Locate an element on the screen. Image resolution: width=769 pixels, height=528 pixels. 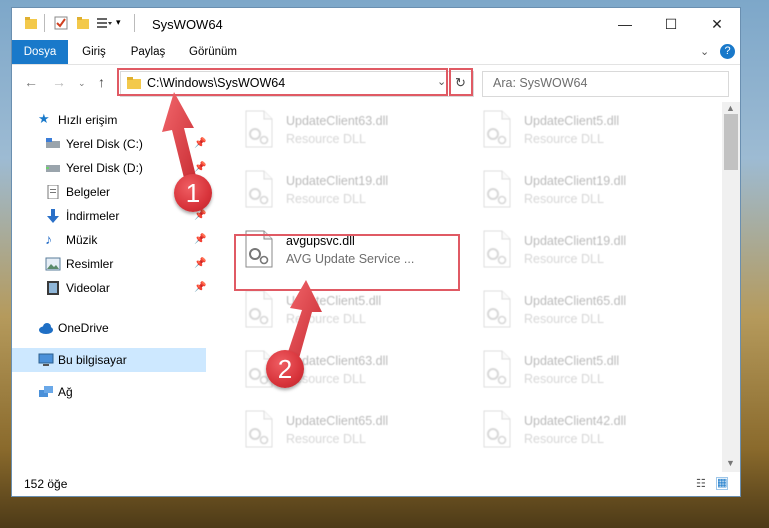
nav-network: Ağ is located at coordinates (109, 392).